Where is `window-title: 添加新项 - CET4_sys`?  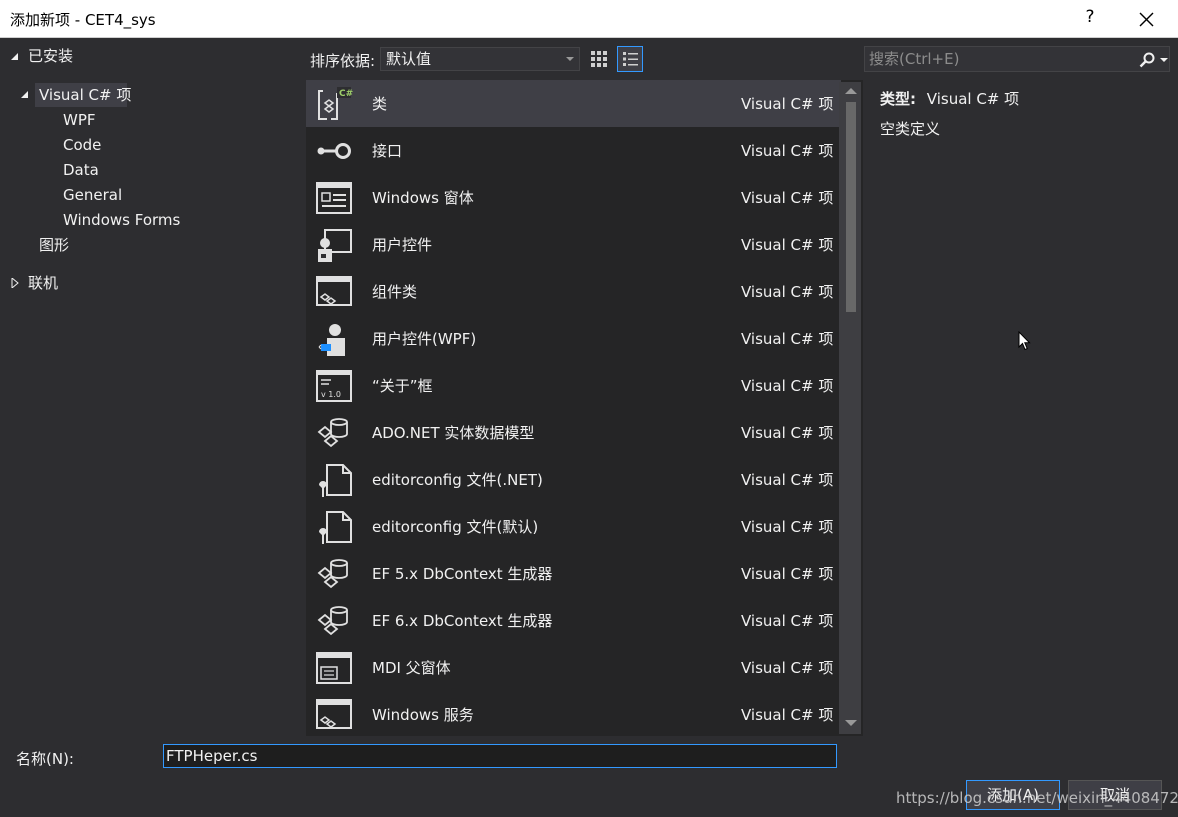 window-title: 添加新项 - CET4_sys is located at coordinates (83, 20).